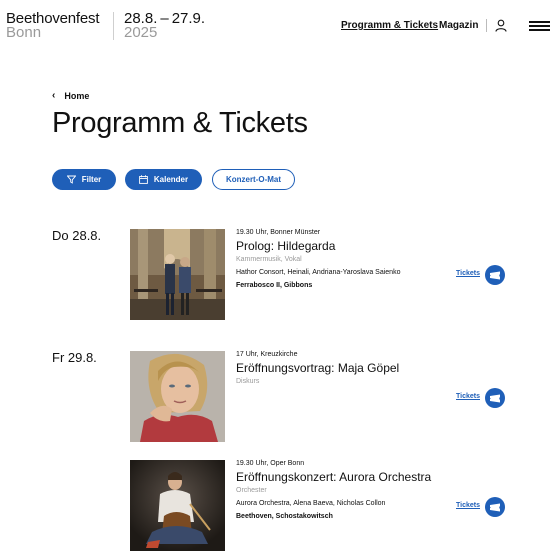 This screenshot has height=560, width=560. Describe the element at coordinates (389, 25) in the screenshot. I see `nav-programm-tickets: Programm & Tickets` at that location.